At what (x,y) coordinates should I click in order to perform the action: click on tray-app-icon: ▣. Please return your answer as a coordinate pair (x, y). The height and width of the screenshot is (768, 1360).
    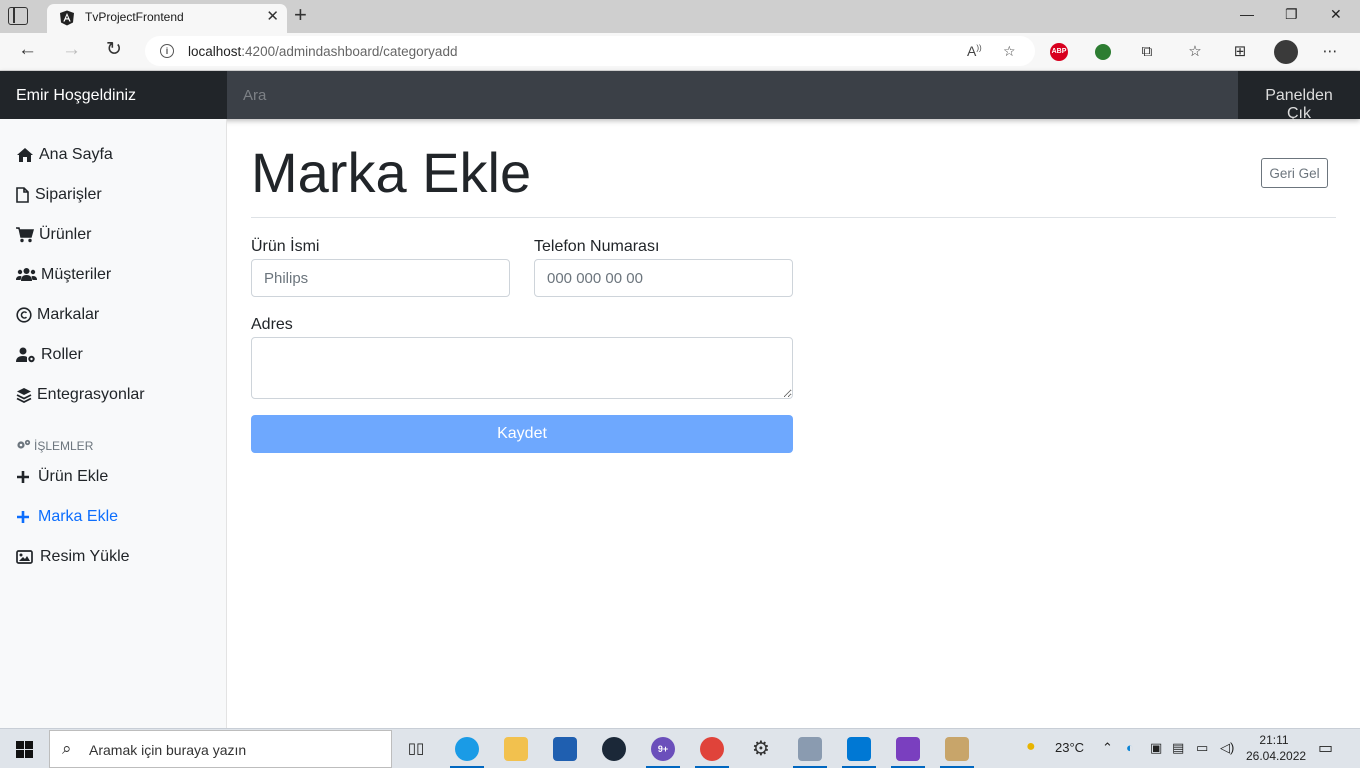
    Looking at the image, I should click on (1156, 748).